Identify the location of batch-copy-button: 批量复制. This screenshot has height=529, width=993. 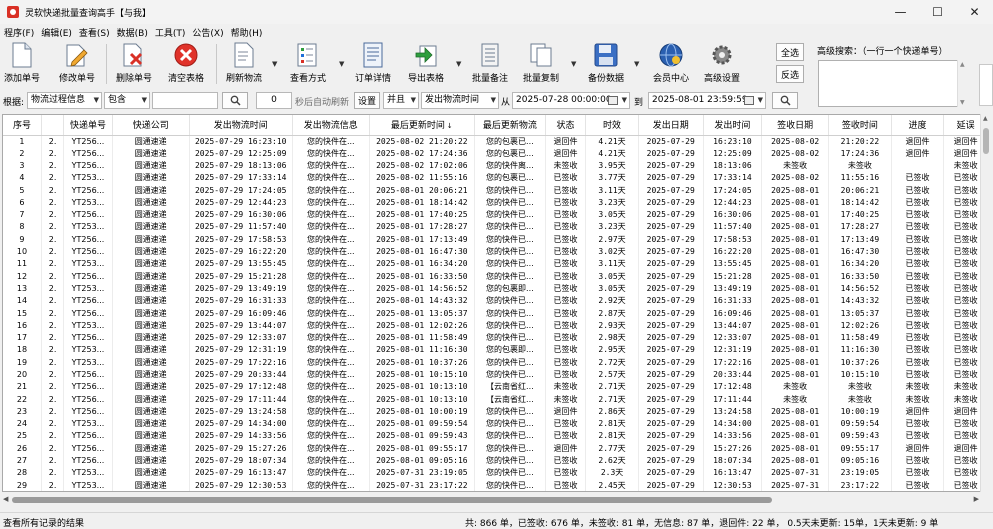
(541, 64).